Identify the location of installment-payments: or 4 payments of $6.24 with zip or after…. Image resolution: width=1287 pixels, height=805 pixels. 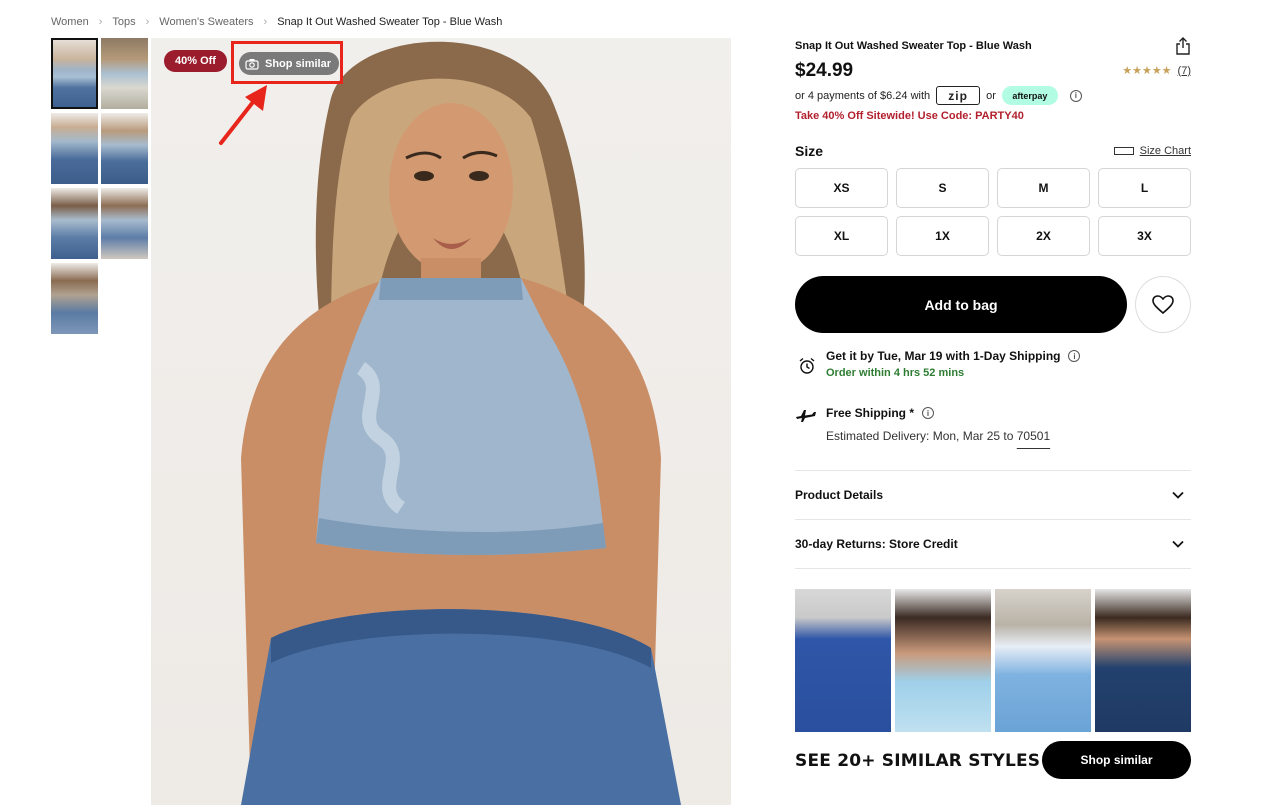
(938, 95).